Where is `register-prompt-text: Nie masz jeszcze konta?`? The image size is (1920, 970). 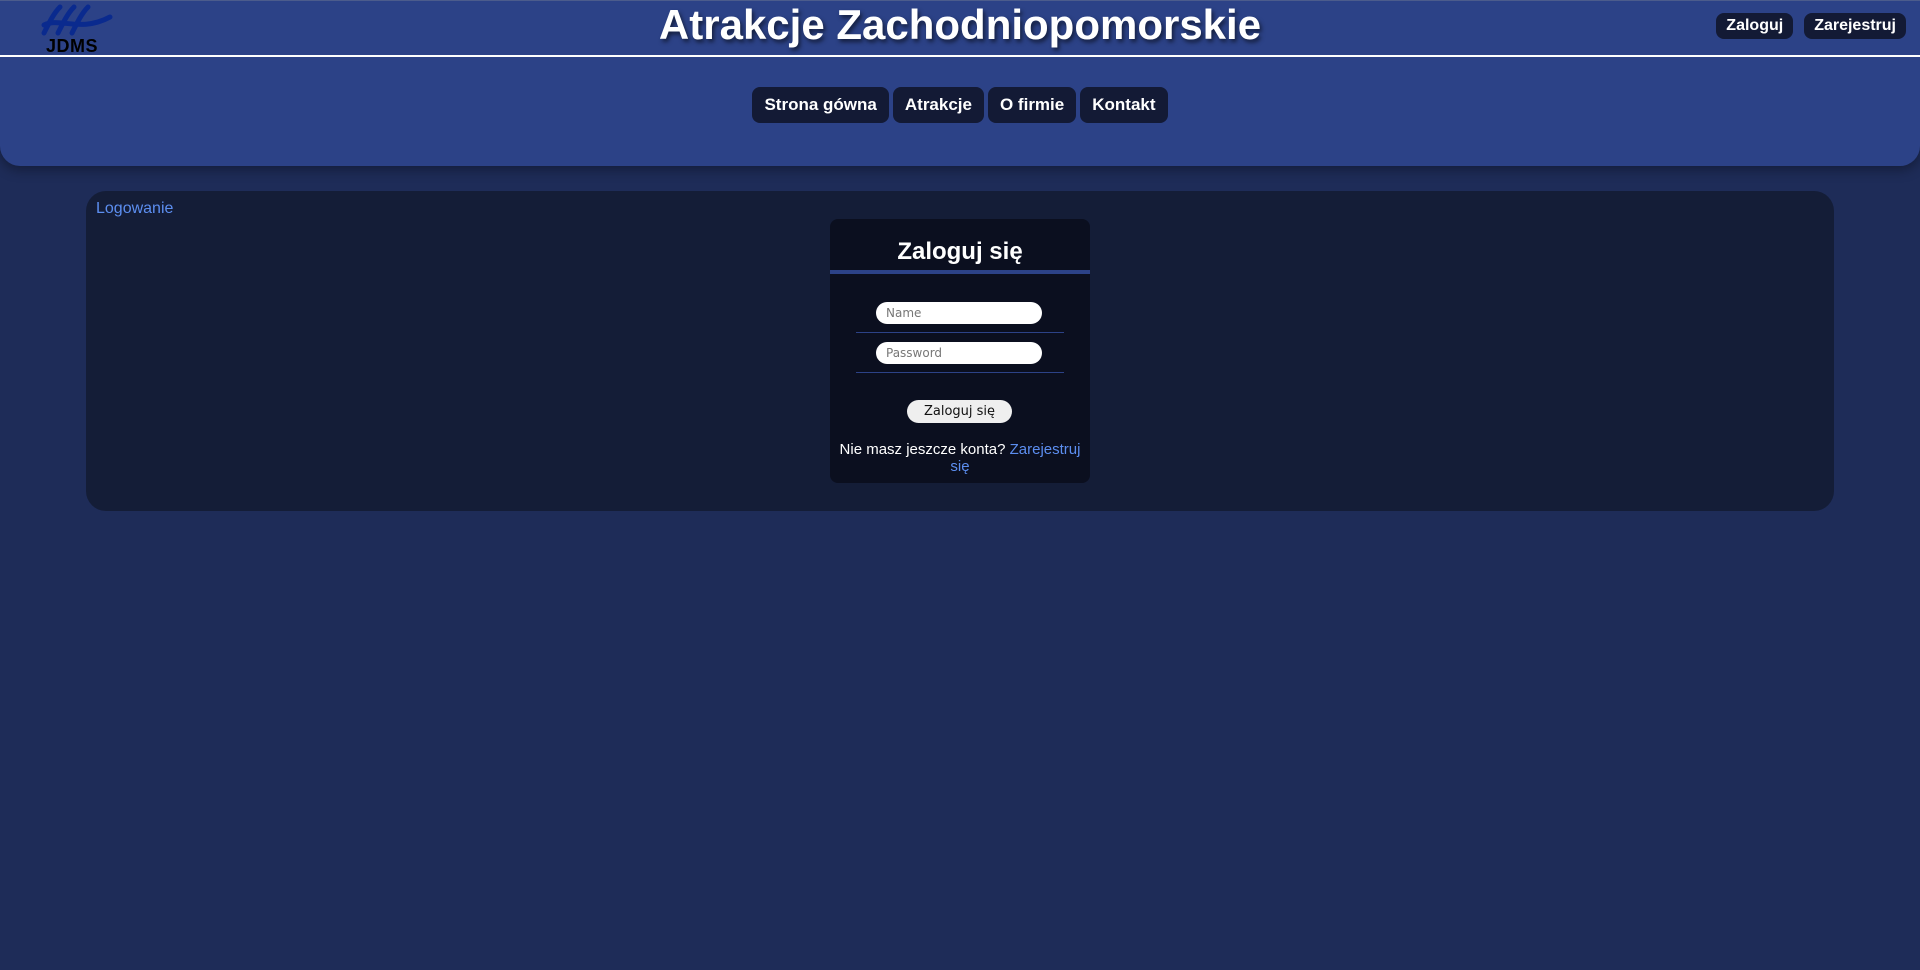 register-prompt-text: Nie masz jeszcze konta? is located at coordinates (922, 449).